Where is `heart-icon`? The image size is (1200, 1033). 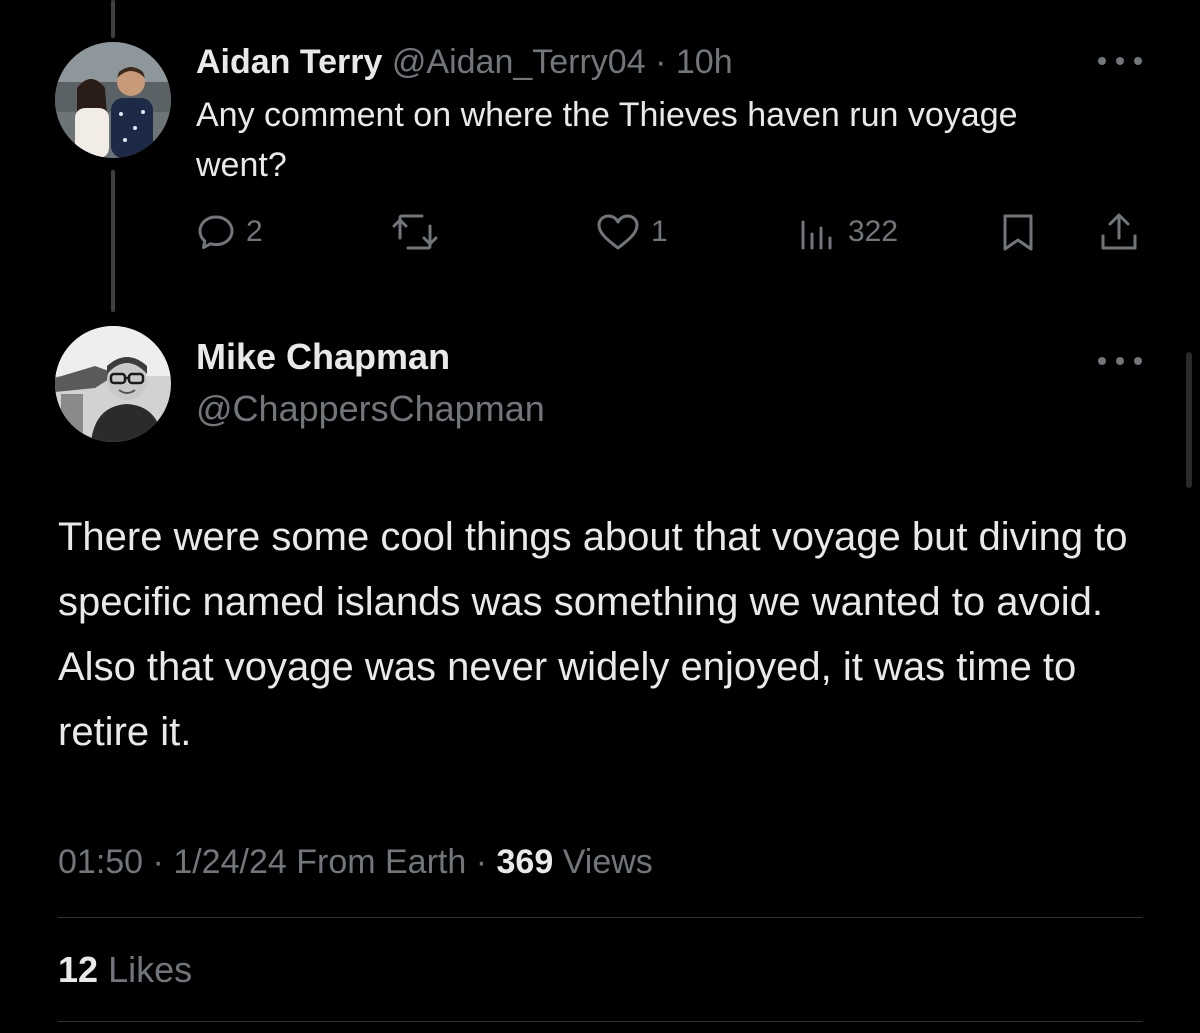
heart-icon is located at coordinates (618, 232).